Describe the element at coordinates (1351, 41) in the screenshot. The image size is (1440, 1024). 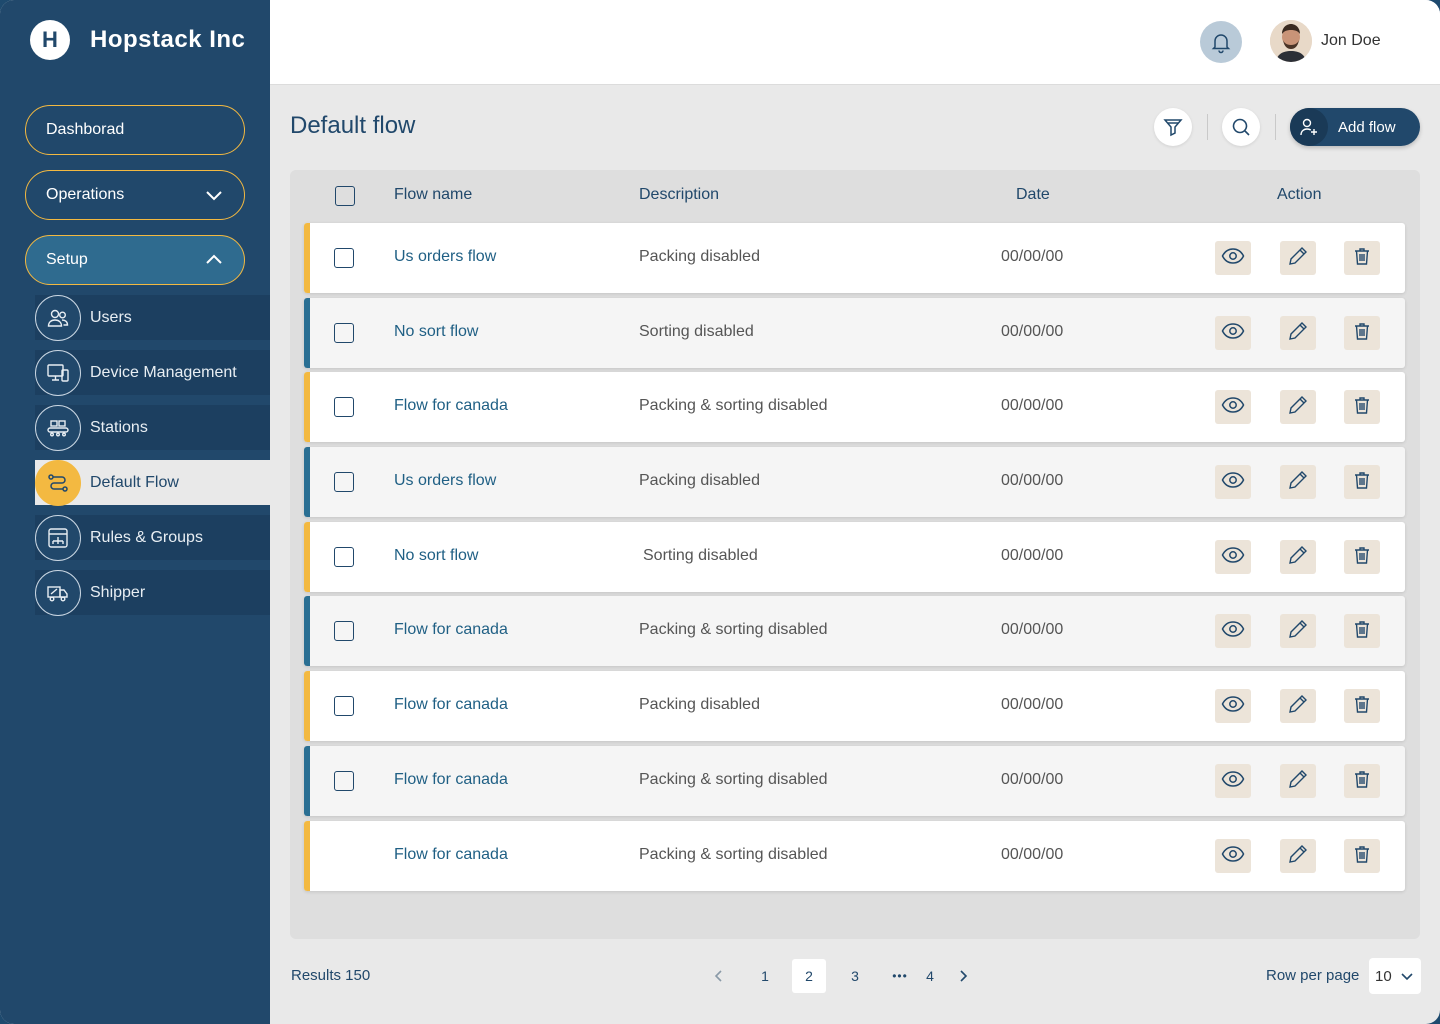
I see `user-name: Jon Doe` at that location.